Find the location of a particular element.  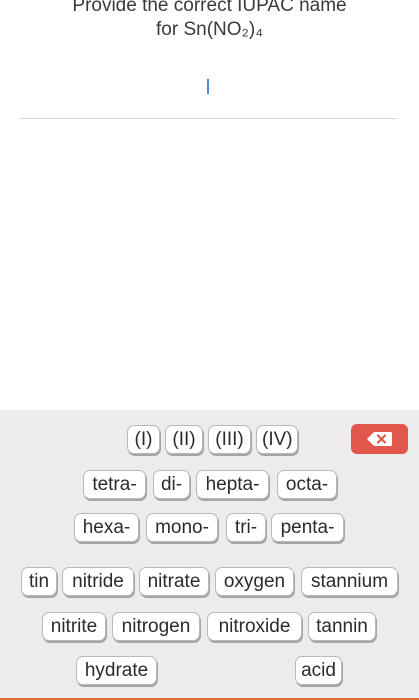

question-line-1: Provide the correct IUPAC name is located at coordinates (209, 8).